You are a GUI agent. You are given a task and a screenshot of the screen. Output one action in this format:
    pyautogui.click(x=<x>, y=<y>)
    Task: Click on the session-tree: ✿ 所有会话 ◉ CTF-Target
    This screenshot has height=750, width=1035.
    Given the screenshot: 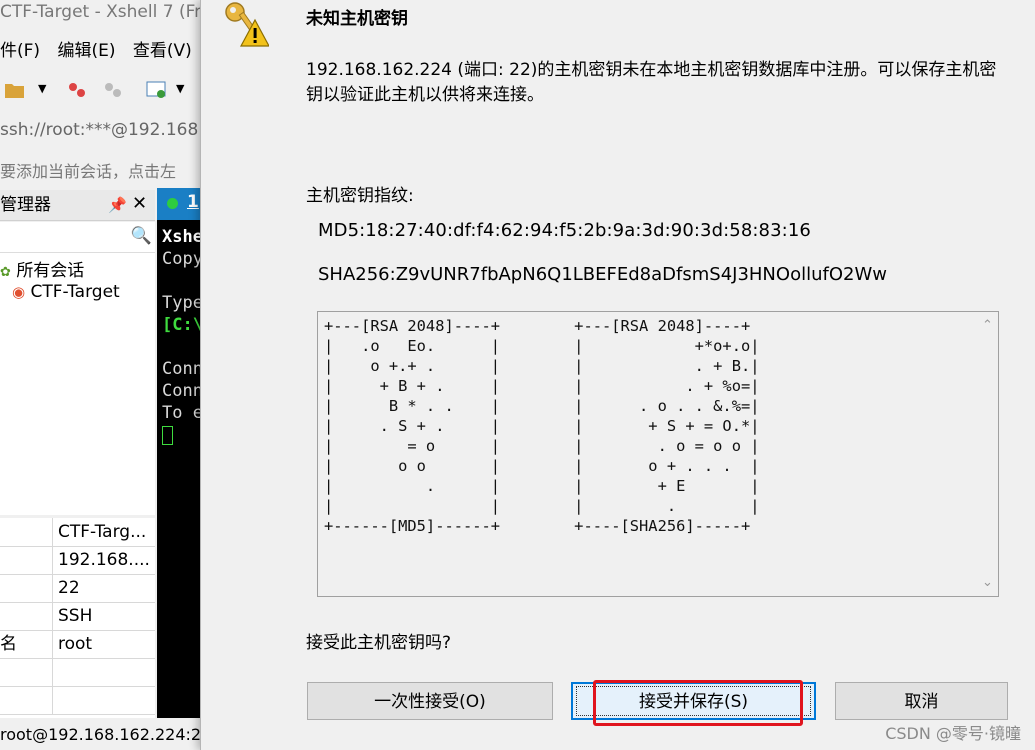 What is the action you would take?
    pyautogui.click(x=77, y=384)
    